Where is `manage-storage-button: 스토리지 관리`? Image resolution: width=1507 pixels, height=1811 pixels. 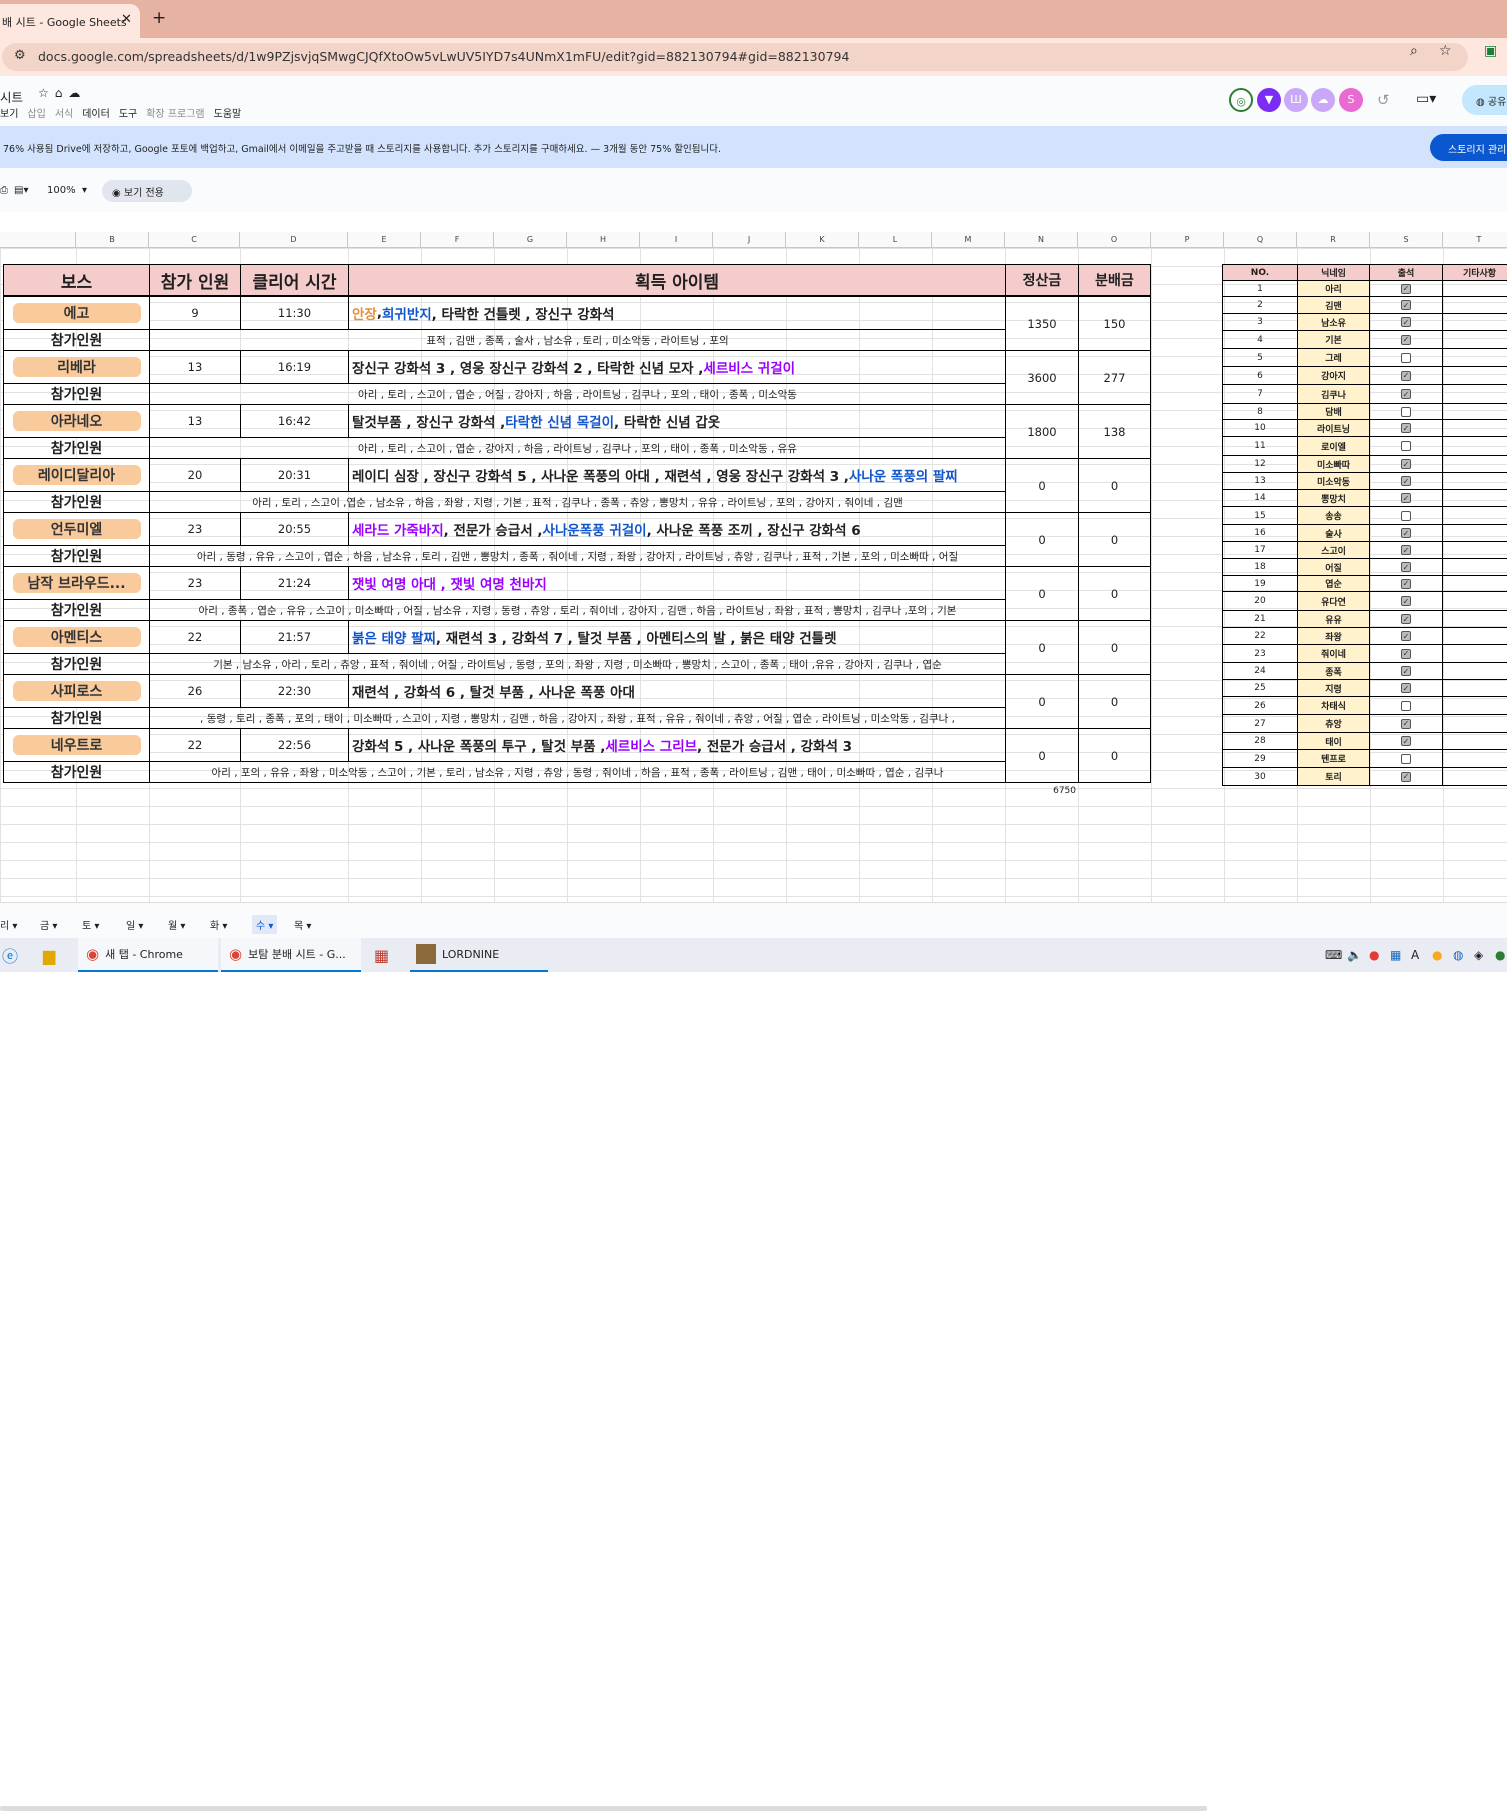 manage-storage-button: 스토리지 관리 is located at coordinates (1468, 147).